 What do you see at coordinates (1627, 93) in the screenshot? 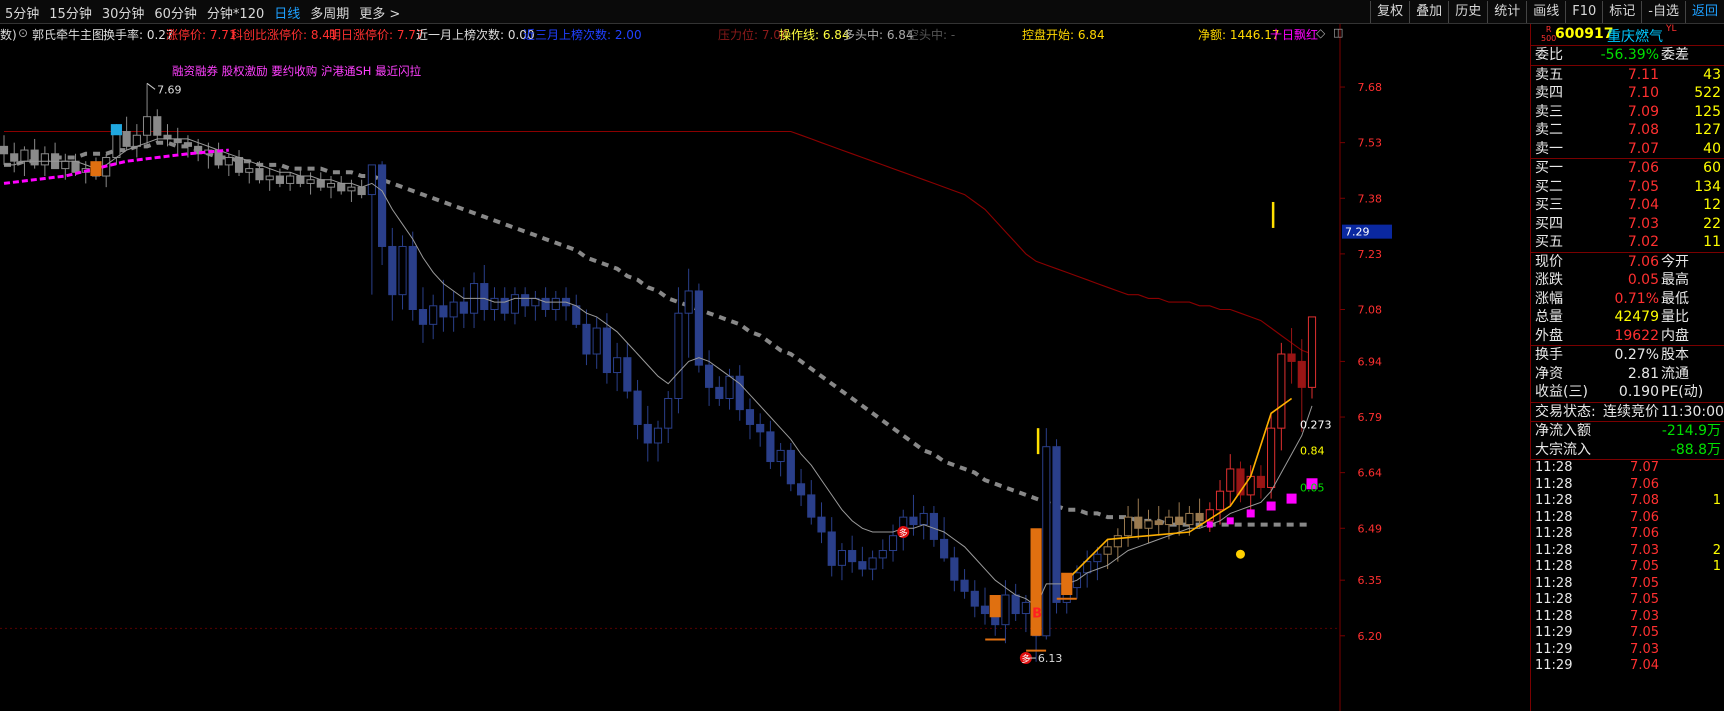
I see `sell-order-row: 卖四 7.10 522` at bounding box center [1627, 93].